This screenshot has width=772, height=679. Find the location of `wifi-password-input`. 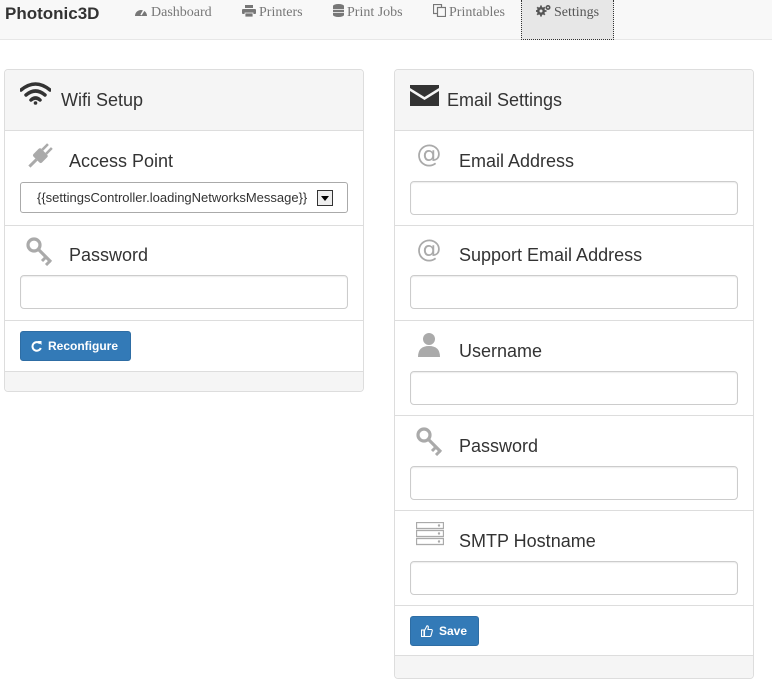

wifi-password-input is located at coordinates (184, 292).